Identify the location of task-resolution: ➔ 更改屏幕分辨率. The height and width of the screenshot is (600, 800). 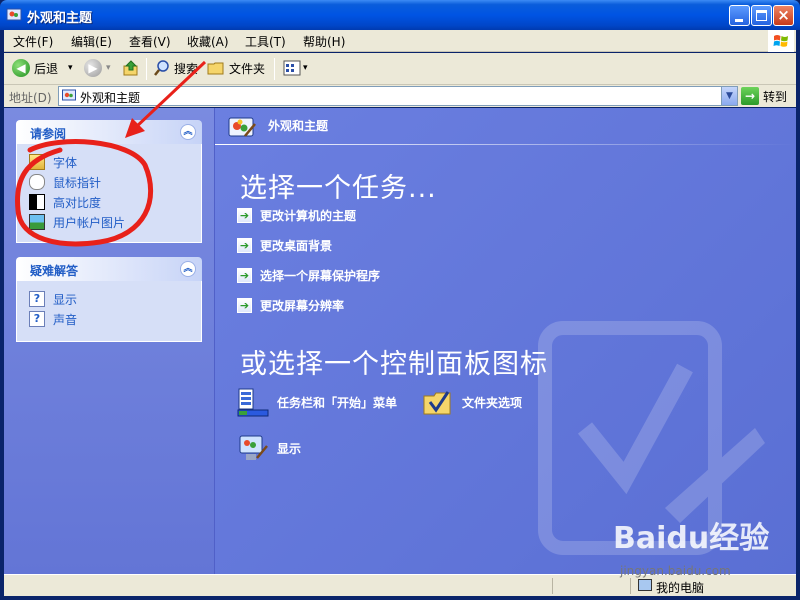
(290, 305).